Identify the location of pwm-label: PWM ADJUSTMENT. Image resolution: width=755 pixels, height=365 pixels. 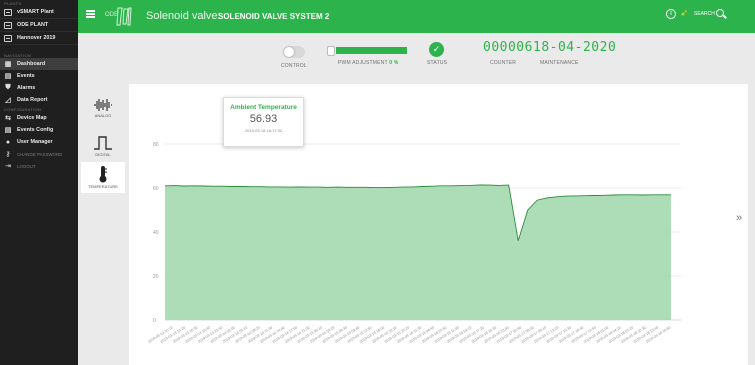
(363, 63).